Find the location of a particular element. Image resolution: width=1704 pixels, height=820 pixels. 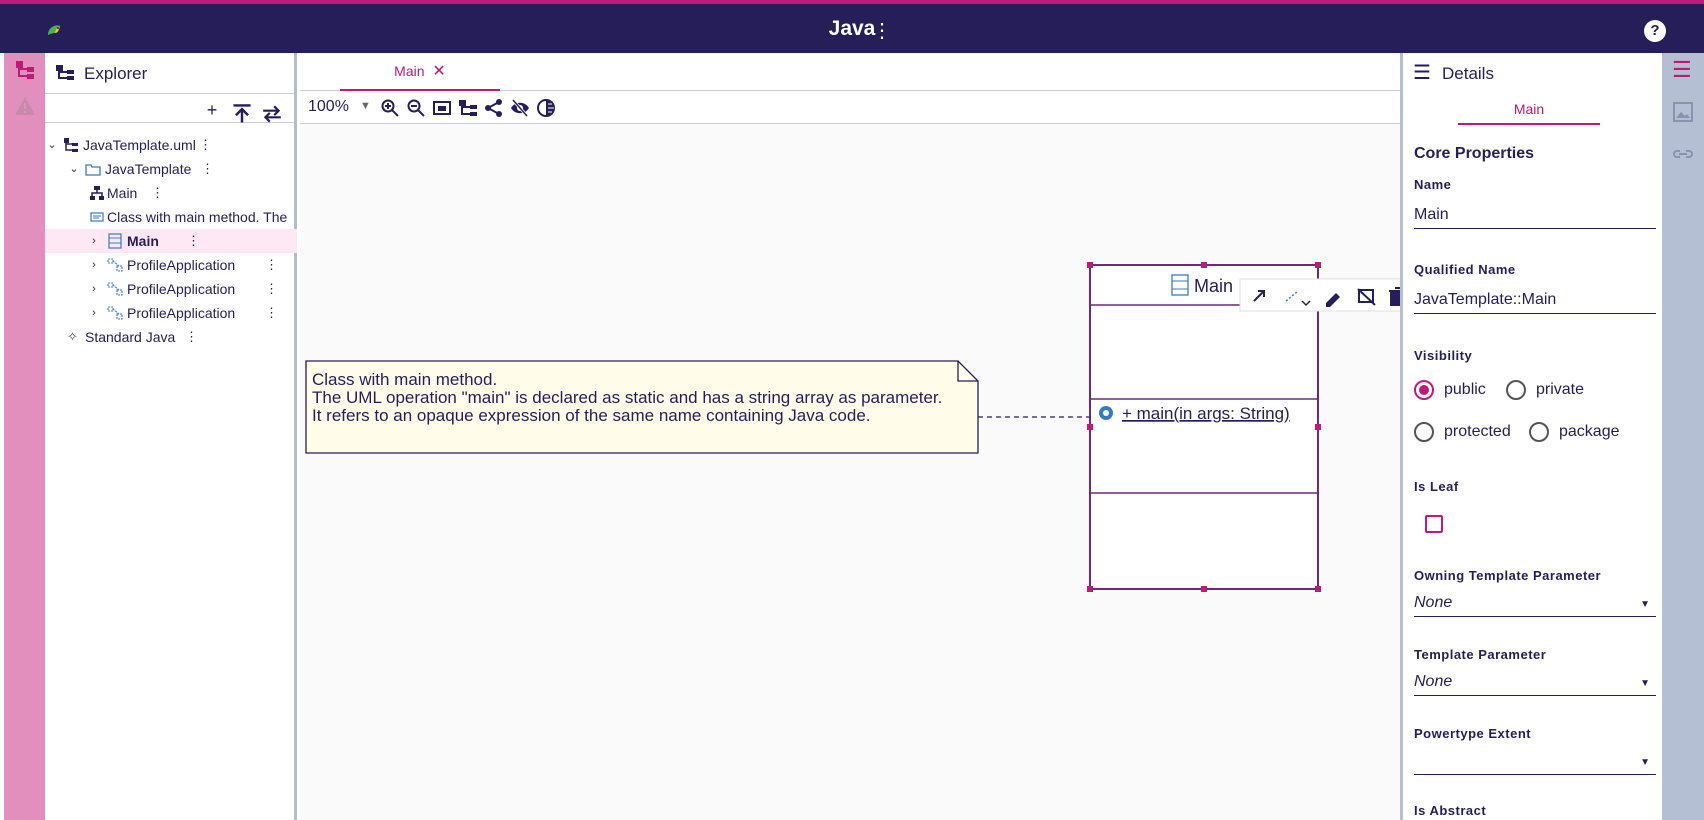

is-leaf-checkbox is located at coordinates (1434, 524).